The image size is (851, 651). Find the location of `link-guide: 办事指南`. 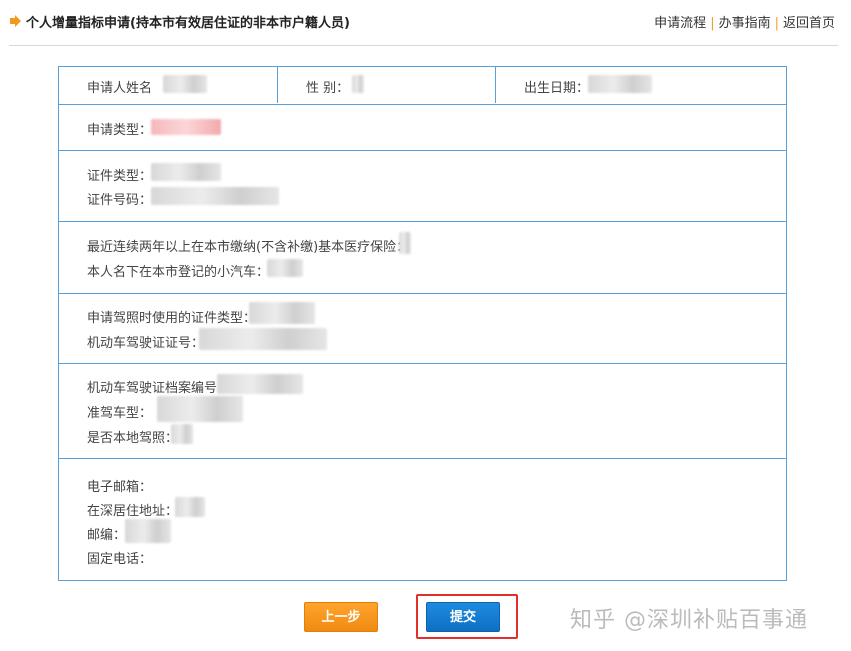

link-guide: 办事指南 is located at coordinates (745, 23).